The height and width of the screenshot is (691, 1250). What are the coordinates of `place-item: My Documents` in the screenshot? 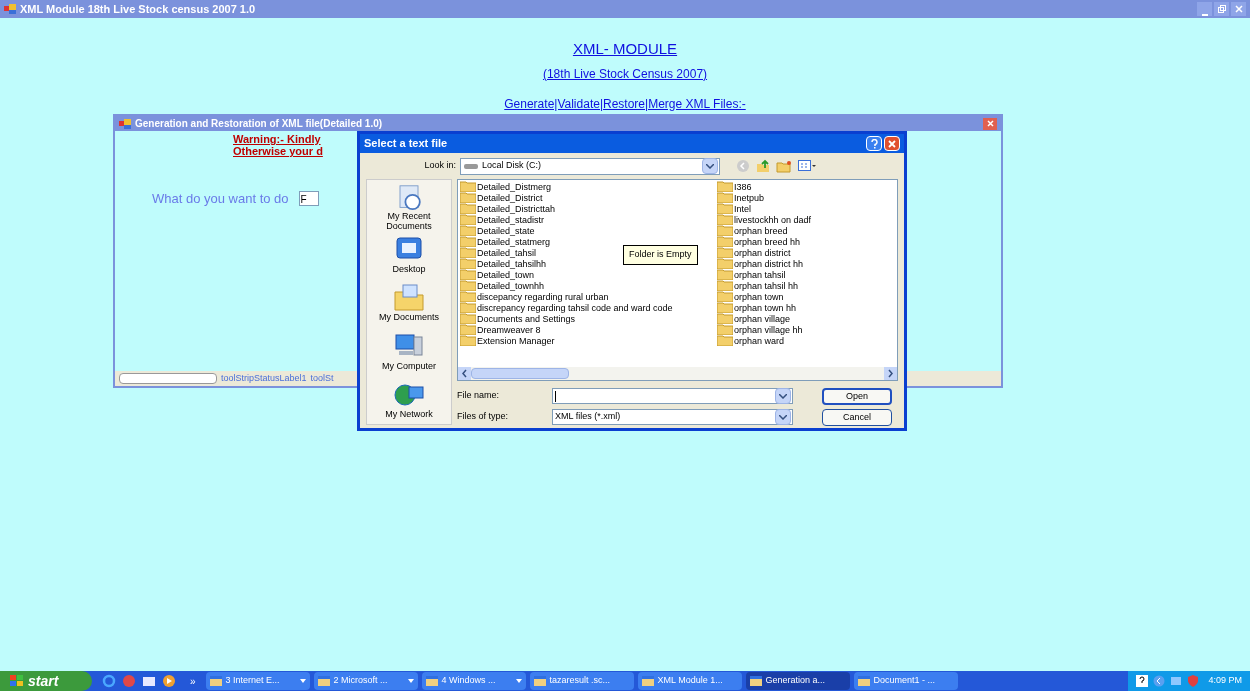 It's located at (409, 305).